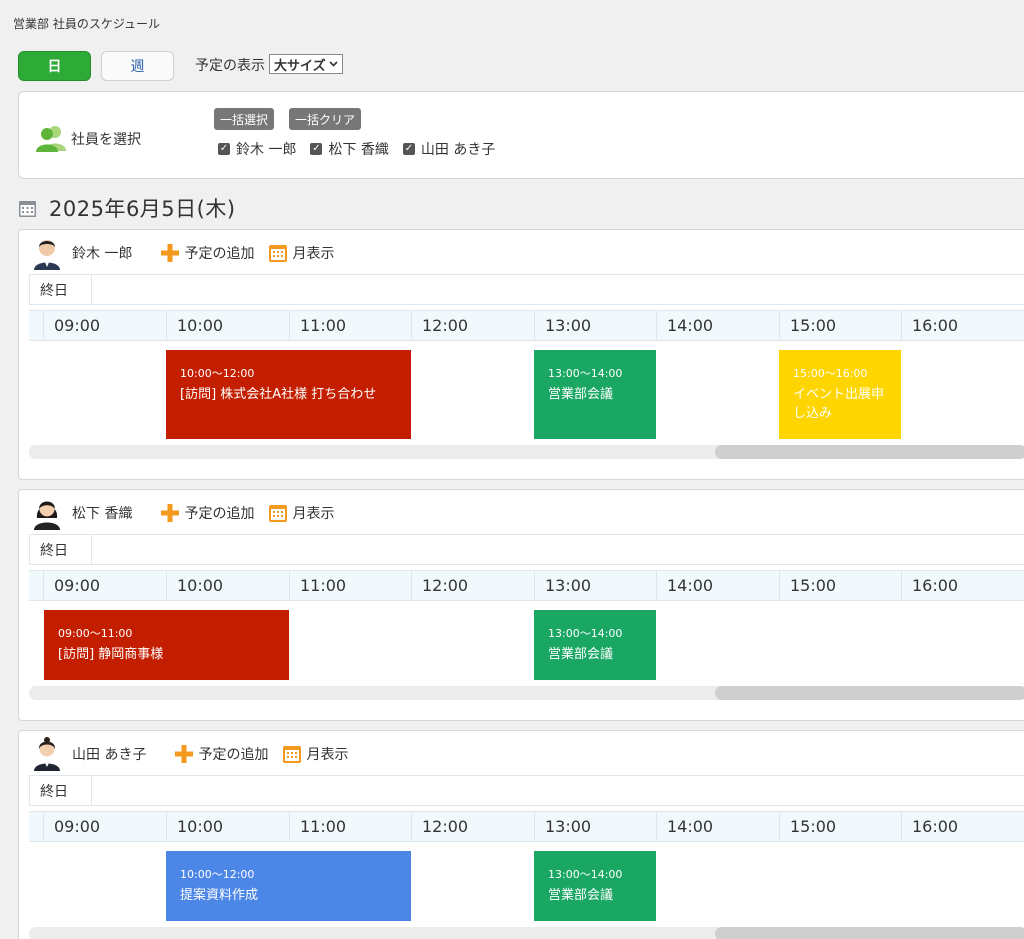  I want to click on event-block: 10:00〜12:00 [訪問] 株式会社A社様 打ち合わせ, so click(288, 394).